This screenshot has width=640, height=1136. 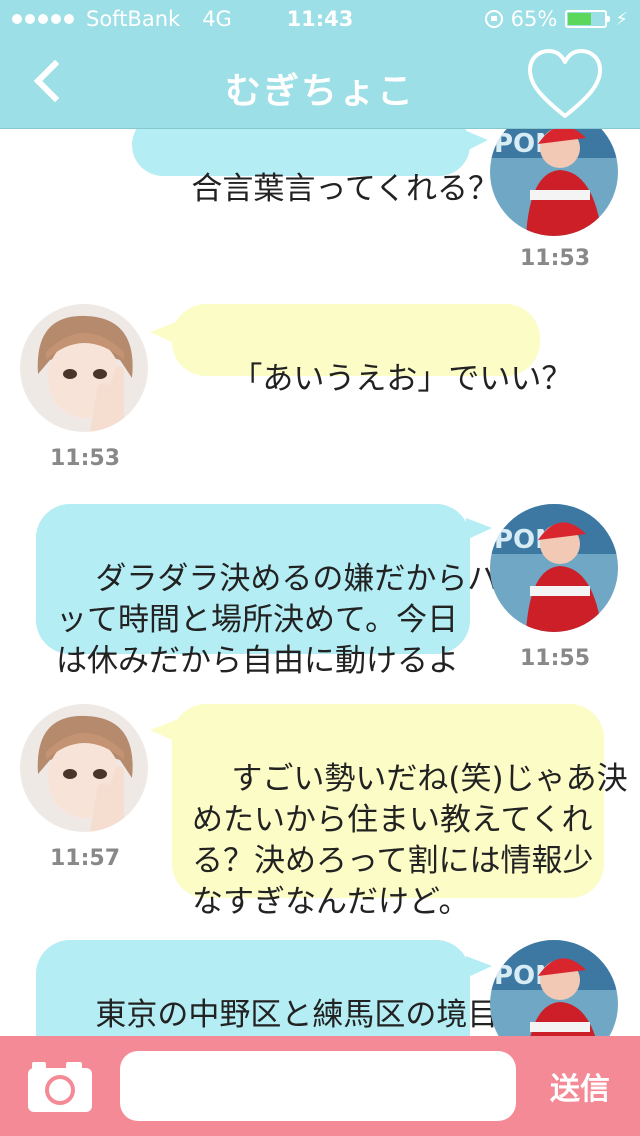 I want to click on app-header: SoftBank 4G 11:43 65% ⚡ むぎちょこ, so click(x=320, y=64).